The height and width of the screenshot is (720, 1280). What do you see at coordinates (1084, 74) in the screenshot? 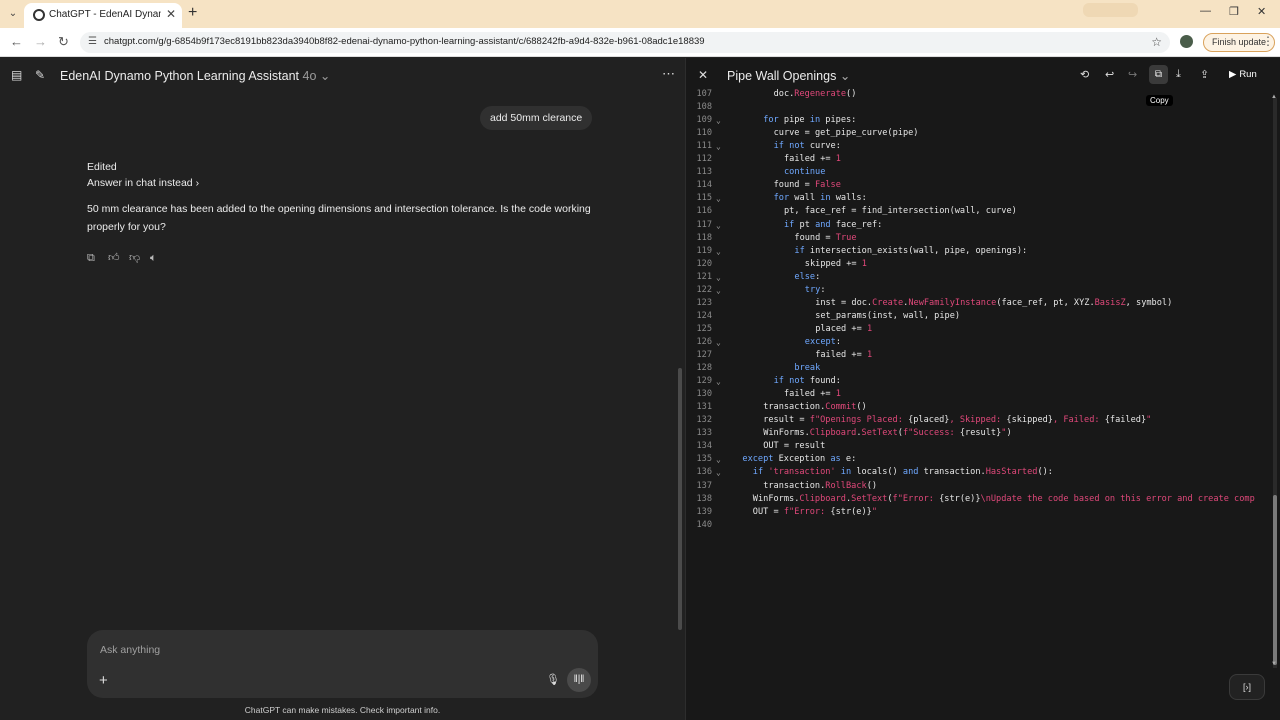
I see `history-icon: ⟲` at bounding box center [1084, 74].